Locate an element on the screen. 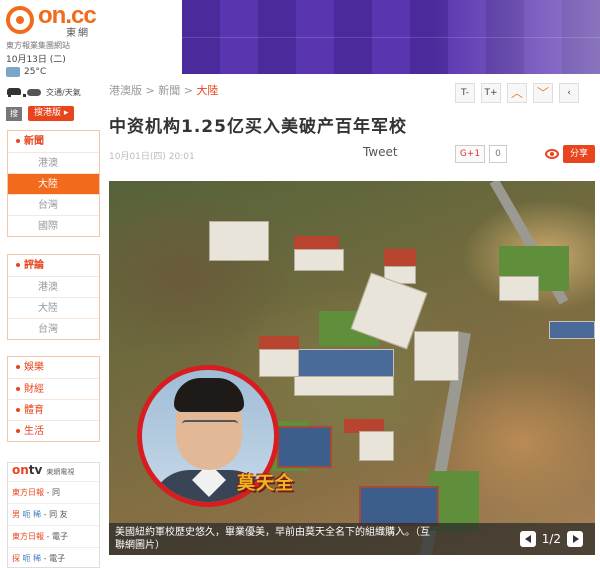 This screenshot has width=600, height=568. search-toggle: 搜 is located at coordinates (14, 113).